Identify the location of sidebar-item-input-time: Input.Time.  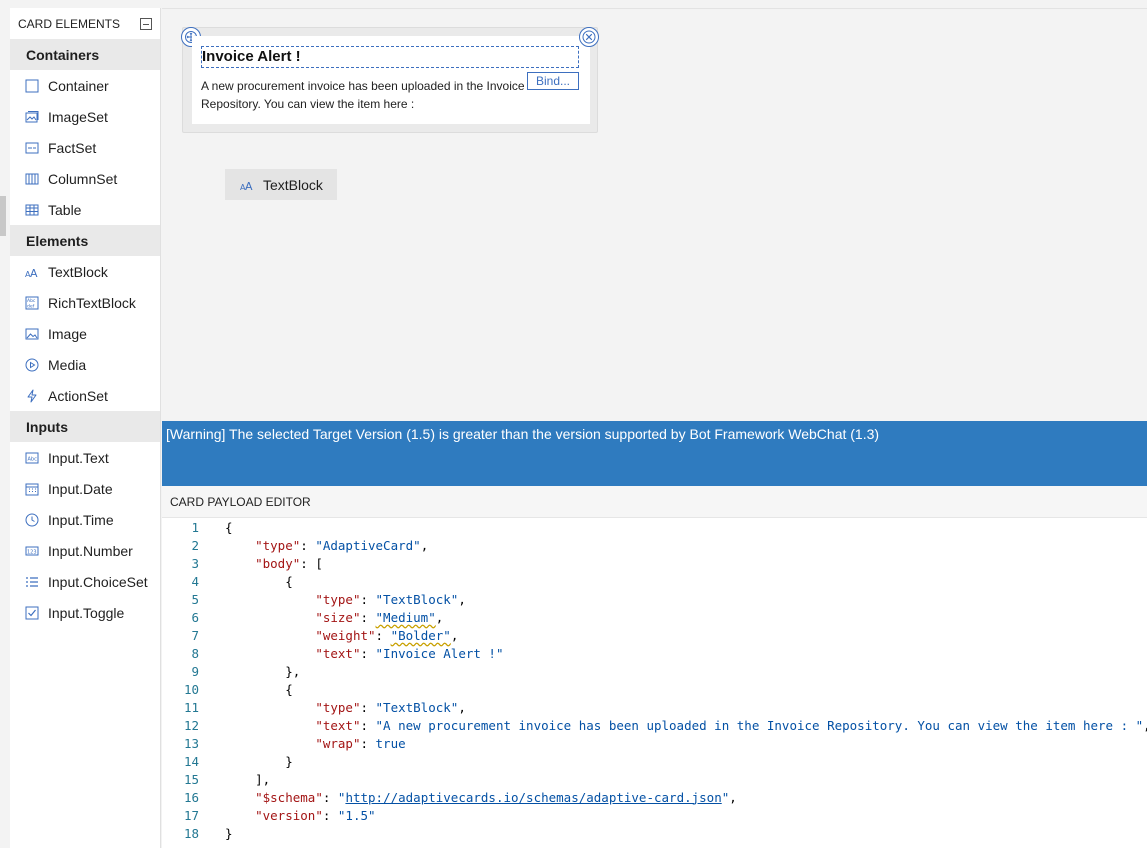
(85, 519).